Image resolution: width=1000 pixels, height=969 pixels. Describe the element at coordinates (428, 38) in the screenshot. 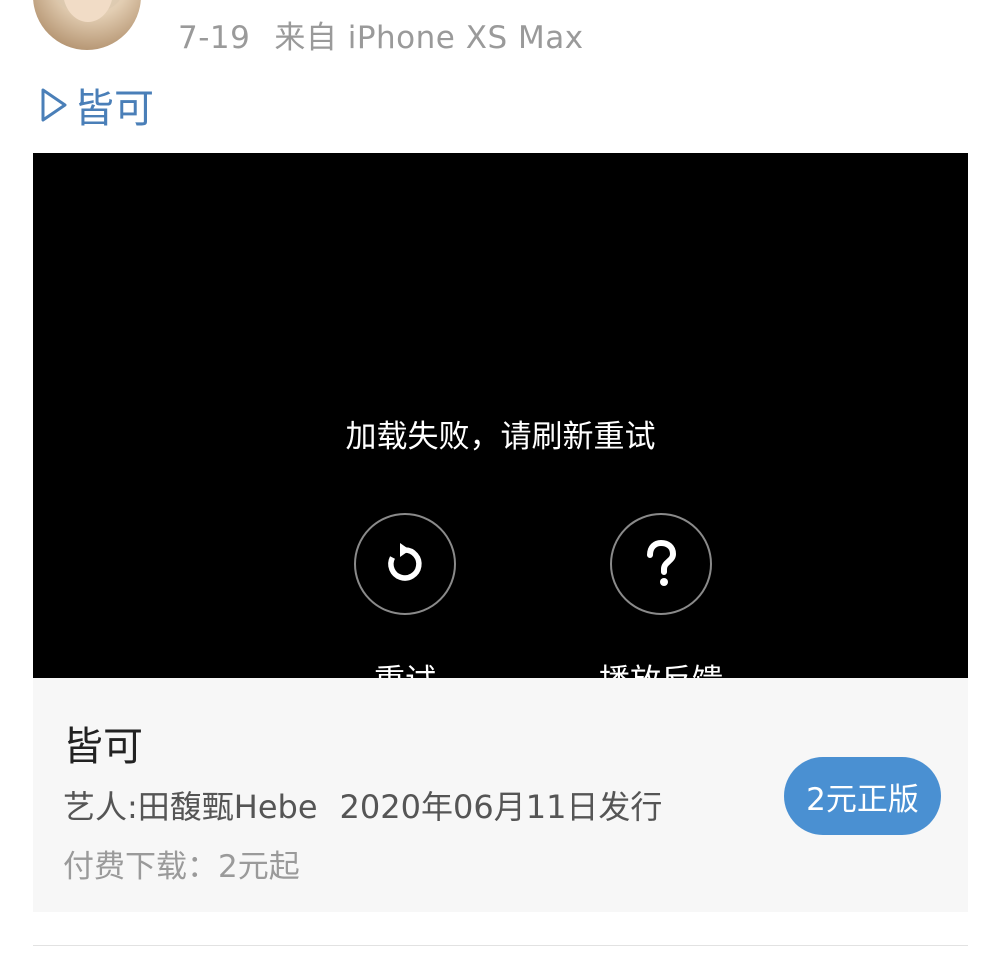

I see `post-source: 来自 iPhone XS Max` at that location.